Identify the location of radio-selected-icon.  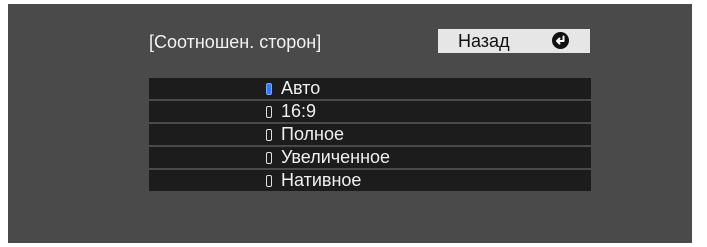
(269, 89).